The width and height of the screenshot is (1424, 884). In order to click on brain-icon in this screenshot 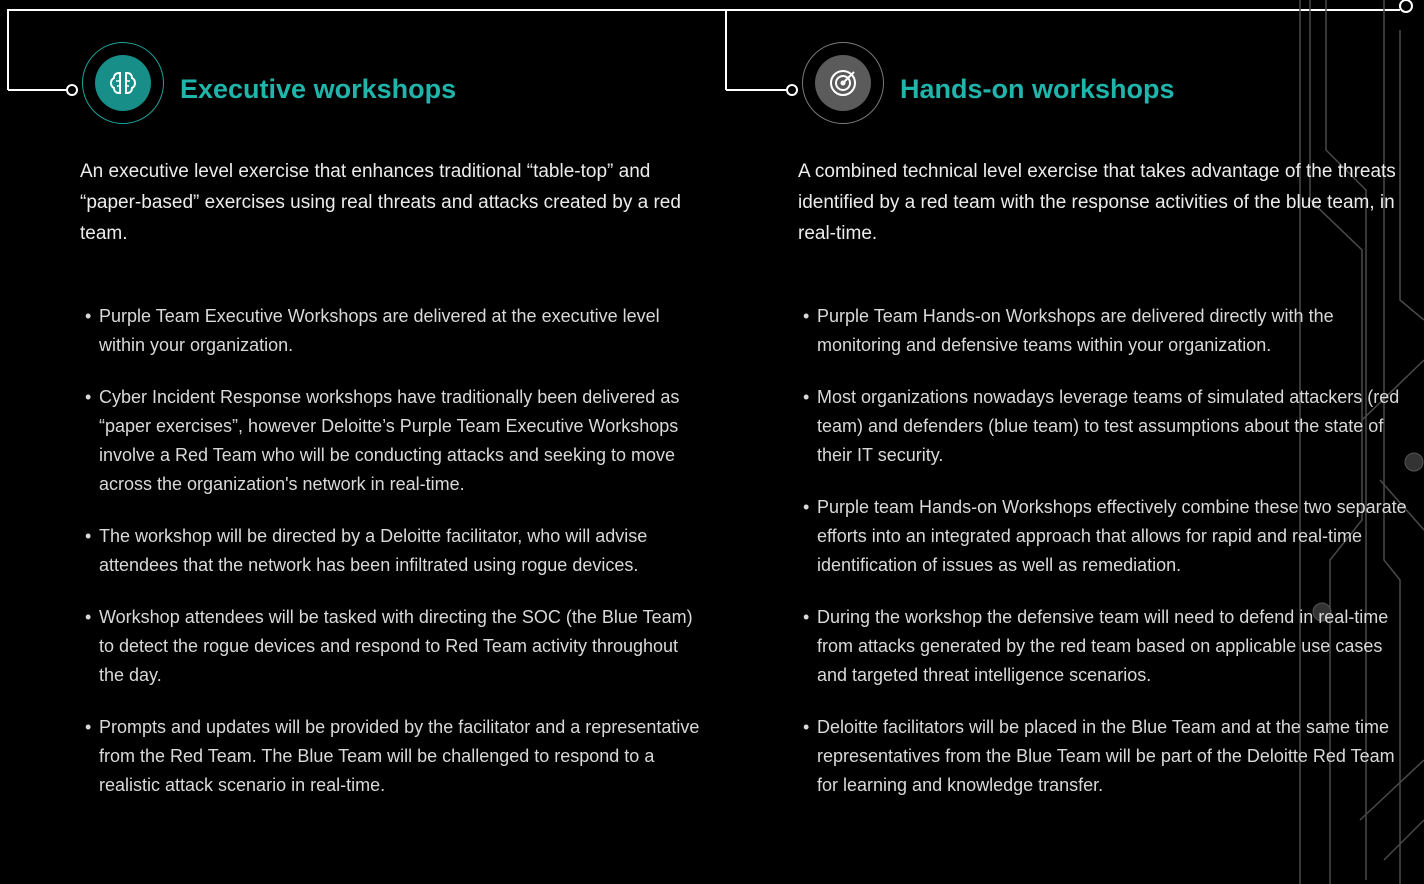, I will do `click(123, 83)`.